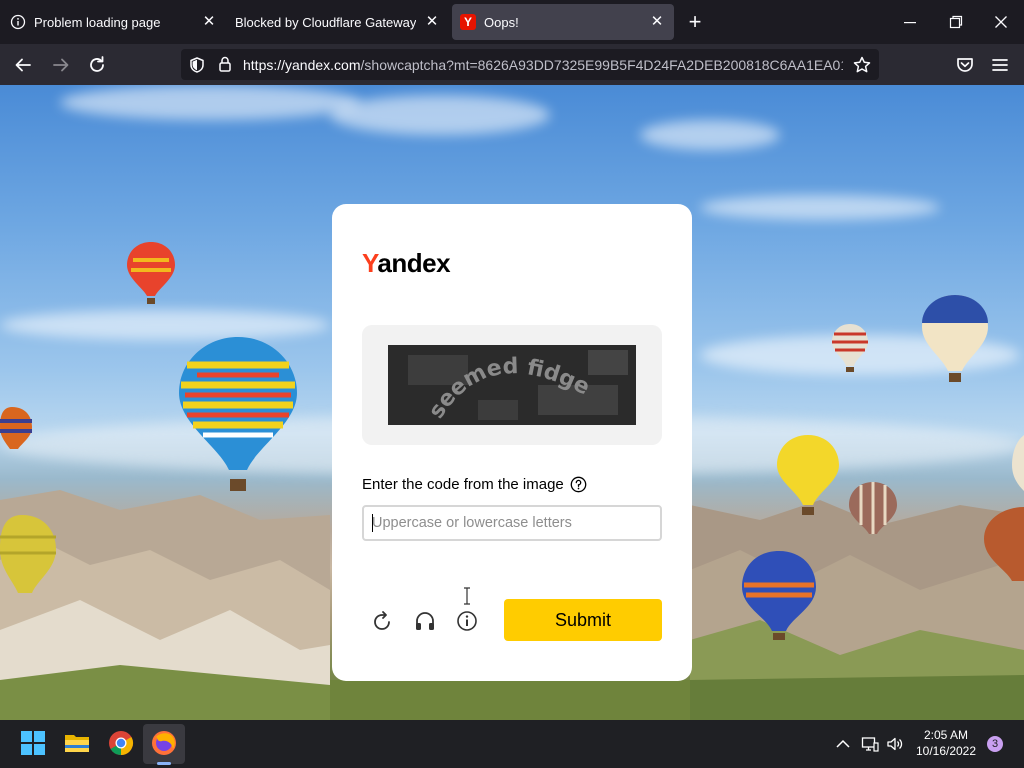 The height and width of the screenshot is (768, 1024). I want to click on back-arrow-icon, so click(23, 65).